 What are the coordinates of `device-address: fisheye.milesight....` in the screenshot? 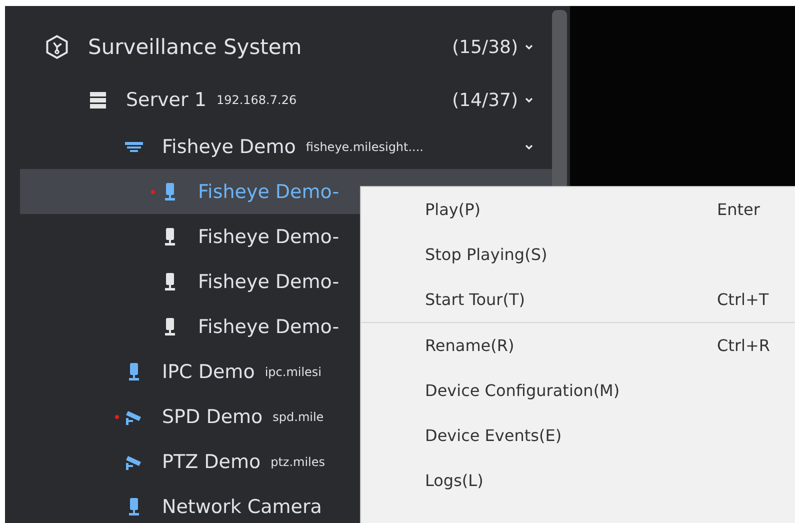 It's located at (365, 147).